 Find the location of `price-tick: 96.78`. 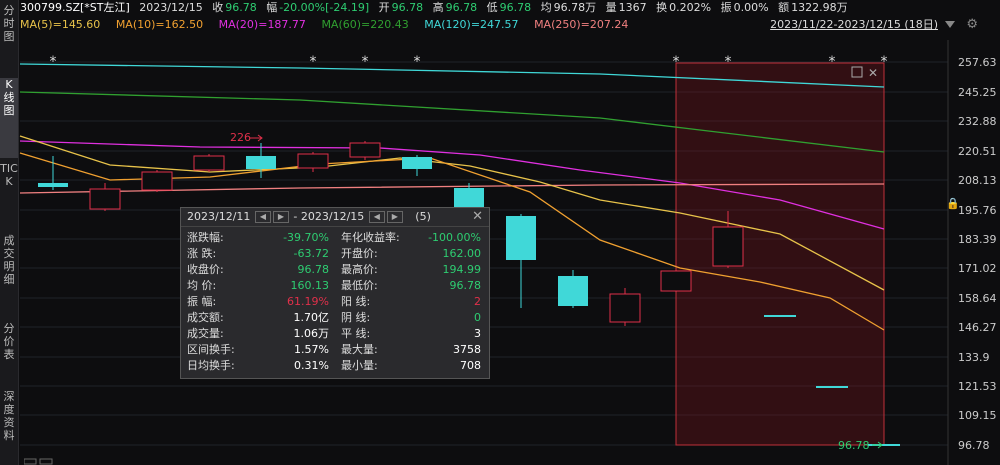

price-tick: 96.78 is located at coordinates (974, 445).